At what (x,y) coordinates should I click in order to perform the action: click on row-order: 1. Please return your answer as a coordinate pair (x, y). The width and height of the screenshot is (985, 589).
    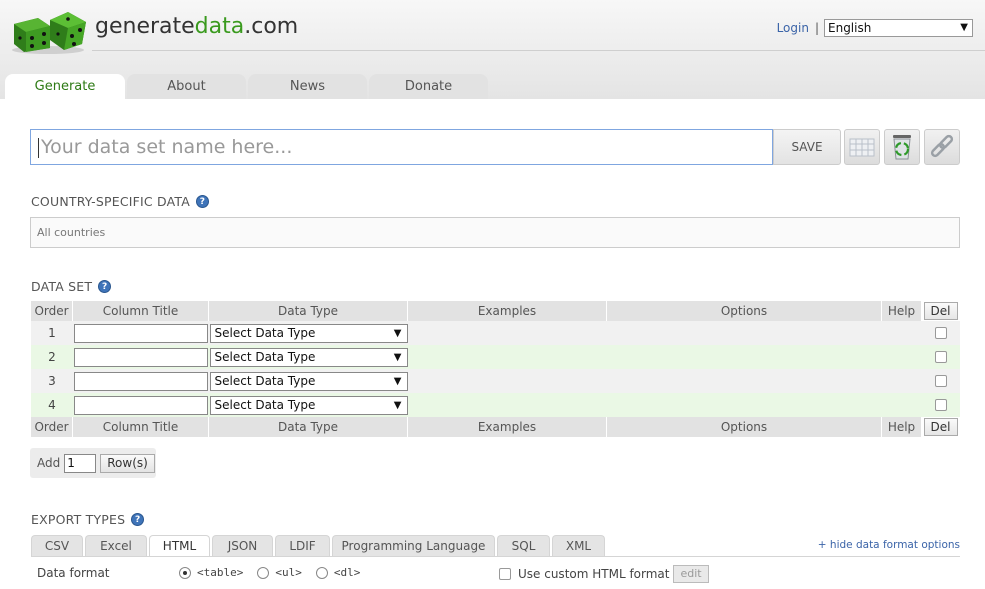
    Looking at the image, I should click on (52, 333).